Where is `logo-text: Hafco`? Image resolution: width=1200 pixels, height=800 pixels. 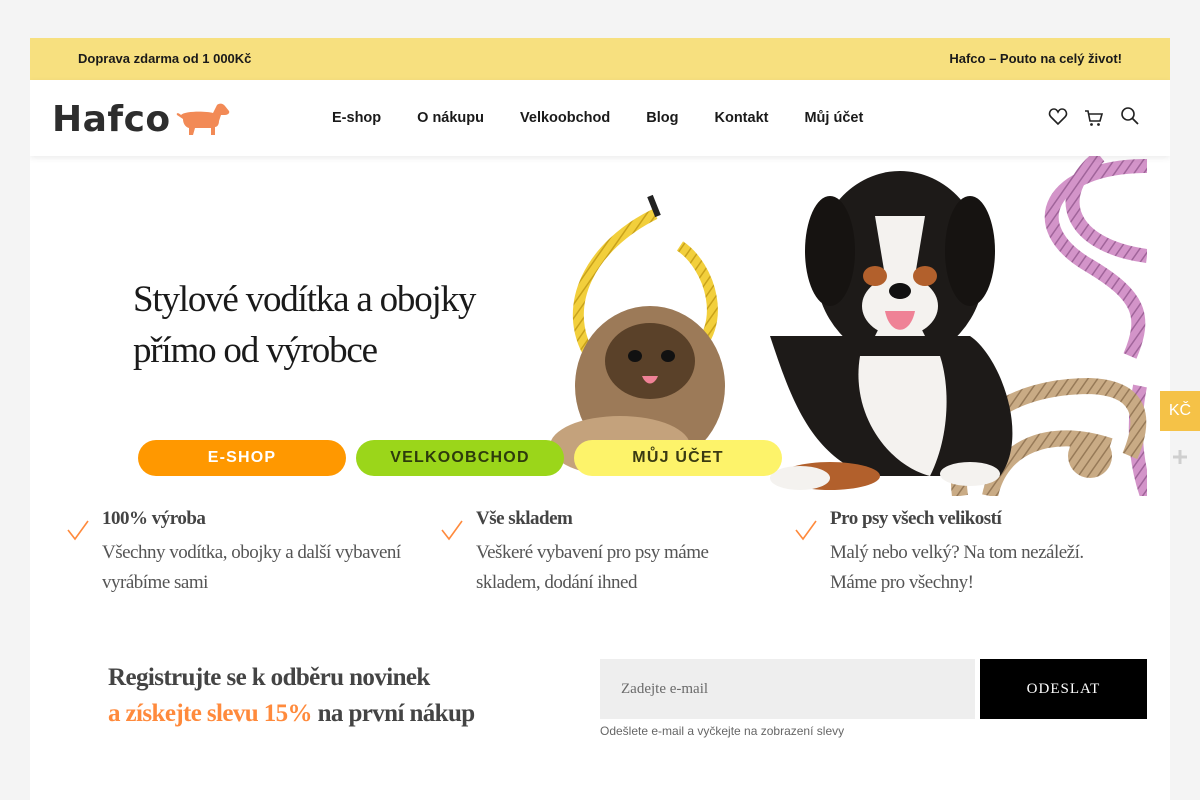 logo-text: Hafco is located at coordinates (111, 119).